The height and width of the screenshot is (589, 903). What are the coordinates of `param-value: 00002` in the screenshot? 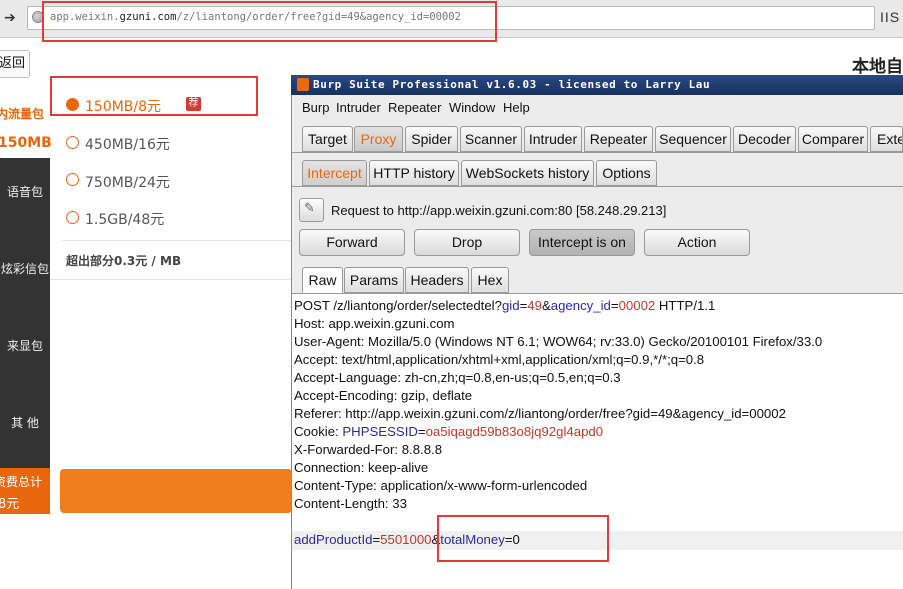 It's located at (637, 305).